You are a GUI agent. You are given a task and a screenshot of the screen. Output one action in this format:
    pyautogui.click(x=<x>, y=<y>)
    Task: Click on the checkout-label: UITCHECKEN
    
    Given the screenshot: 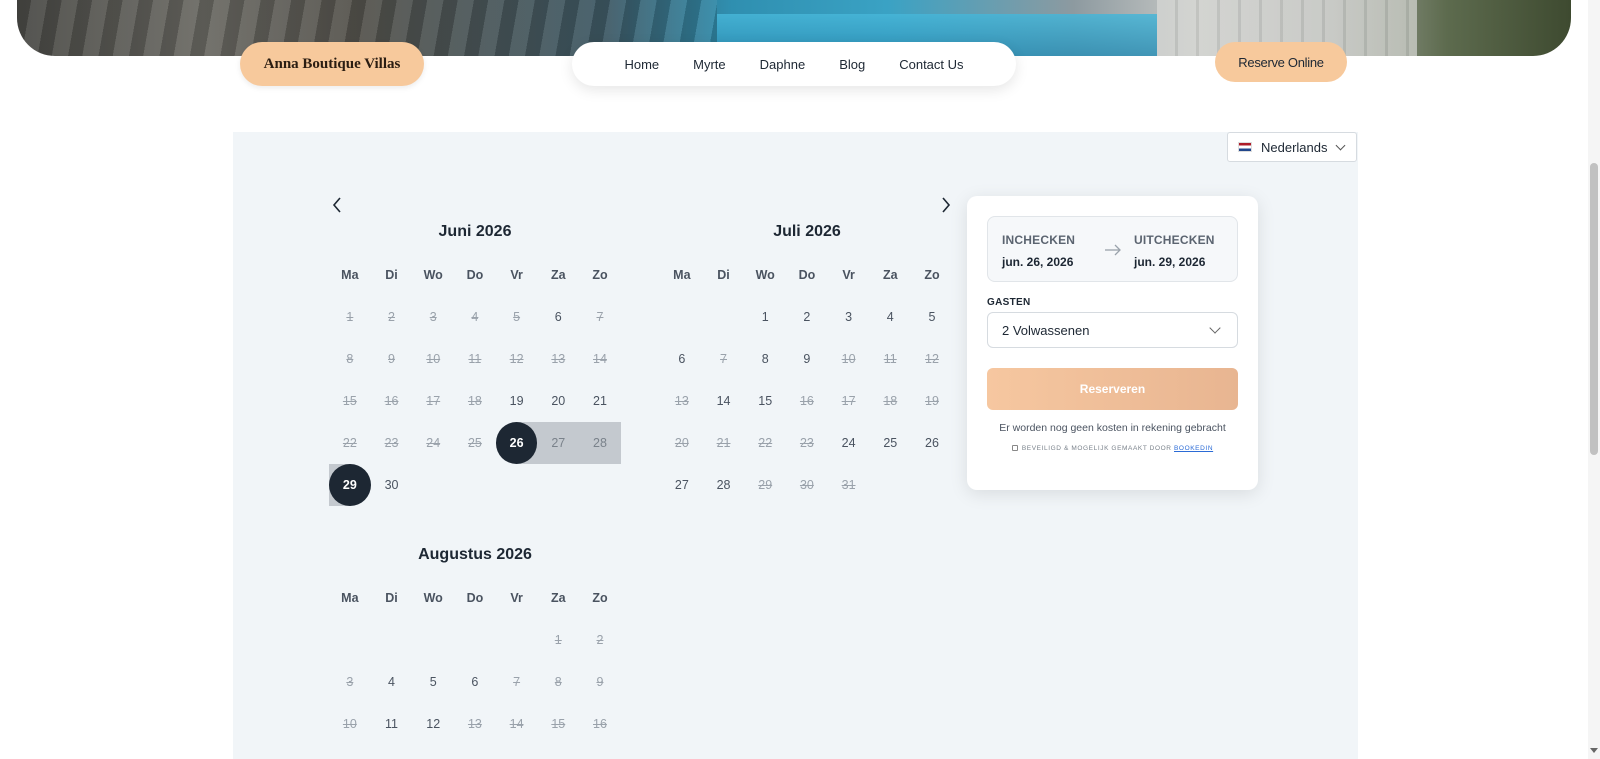 What is the action you would take?
    pyautogui.click(x=1174, y=240)
    